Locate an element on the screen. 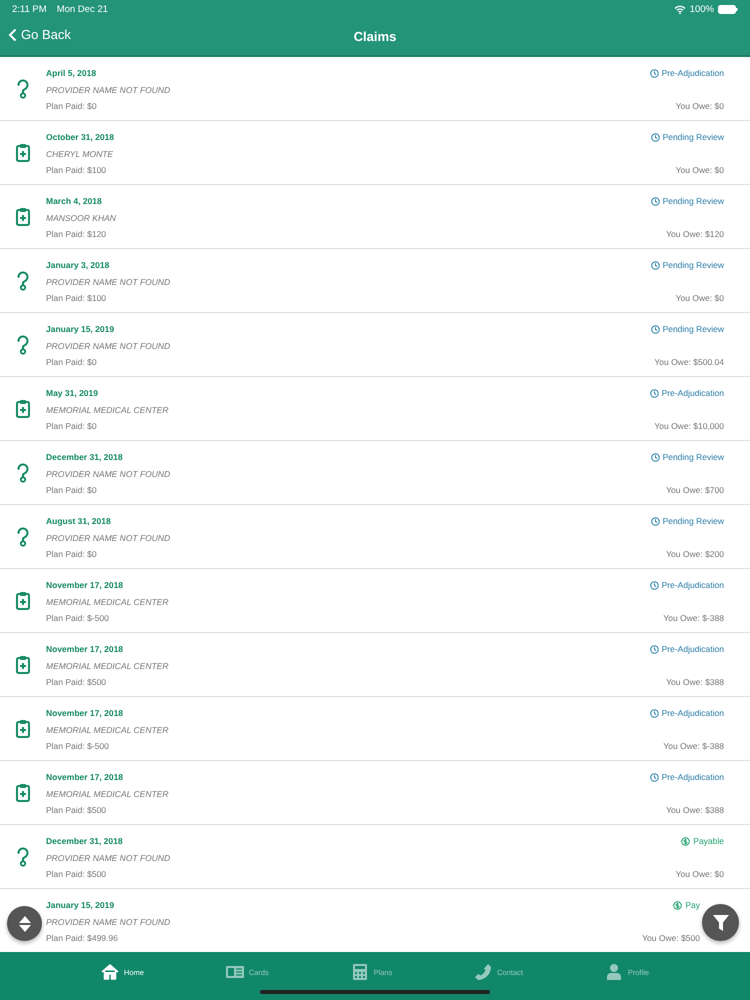 The height and width of the screenshot is (1000, 750). claim-row: December 31, 2018 PROVIDER NAME NOT FOUND Plan Paid: $0 Pending Review You Owe: $700 is located at coordinates (375, 473).